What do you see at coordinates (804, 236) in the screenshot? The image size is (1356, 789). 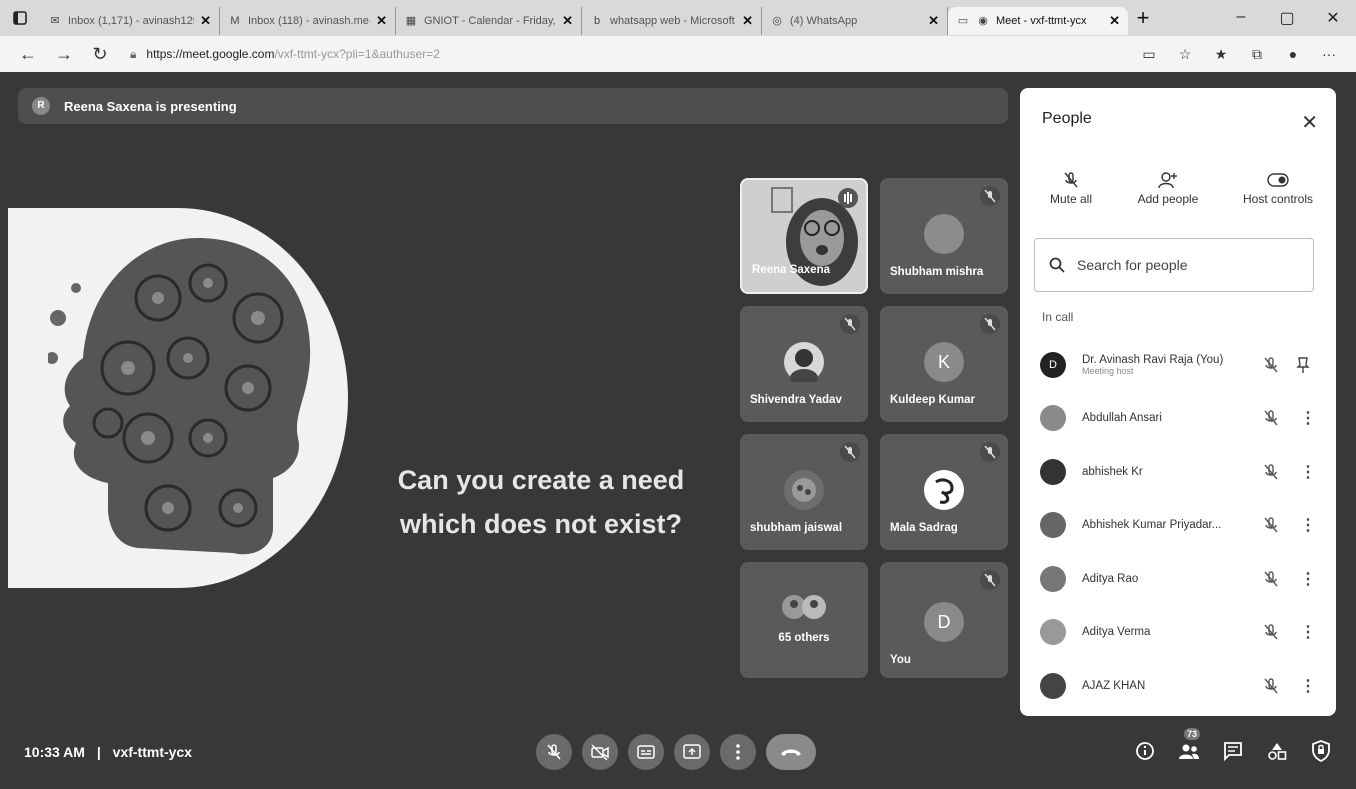 I see `participant-tile: Reena Saxena` at bounding box center [804, 236].